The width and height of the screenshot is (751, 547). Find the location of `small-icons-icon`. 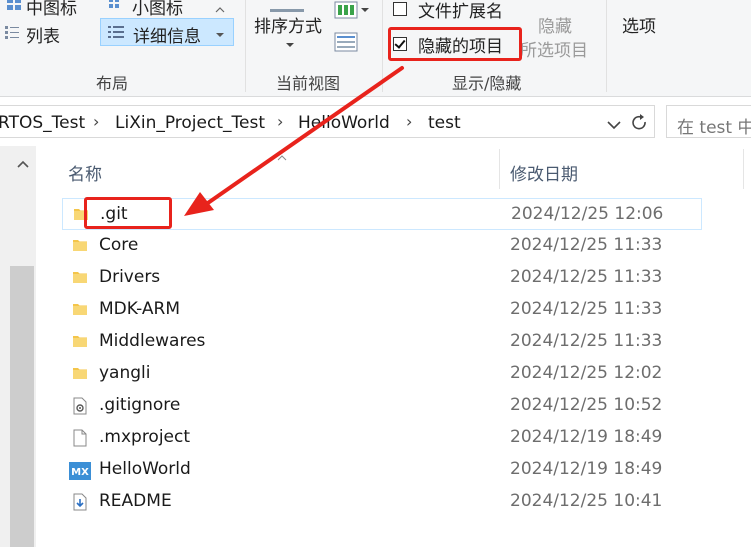

small-icons-icon is located at coordinates (116, 7).